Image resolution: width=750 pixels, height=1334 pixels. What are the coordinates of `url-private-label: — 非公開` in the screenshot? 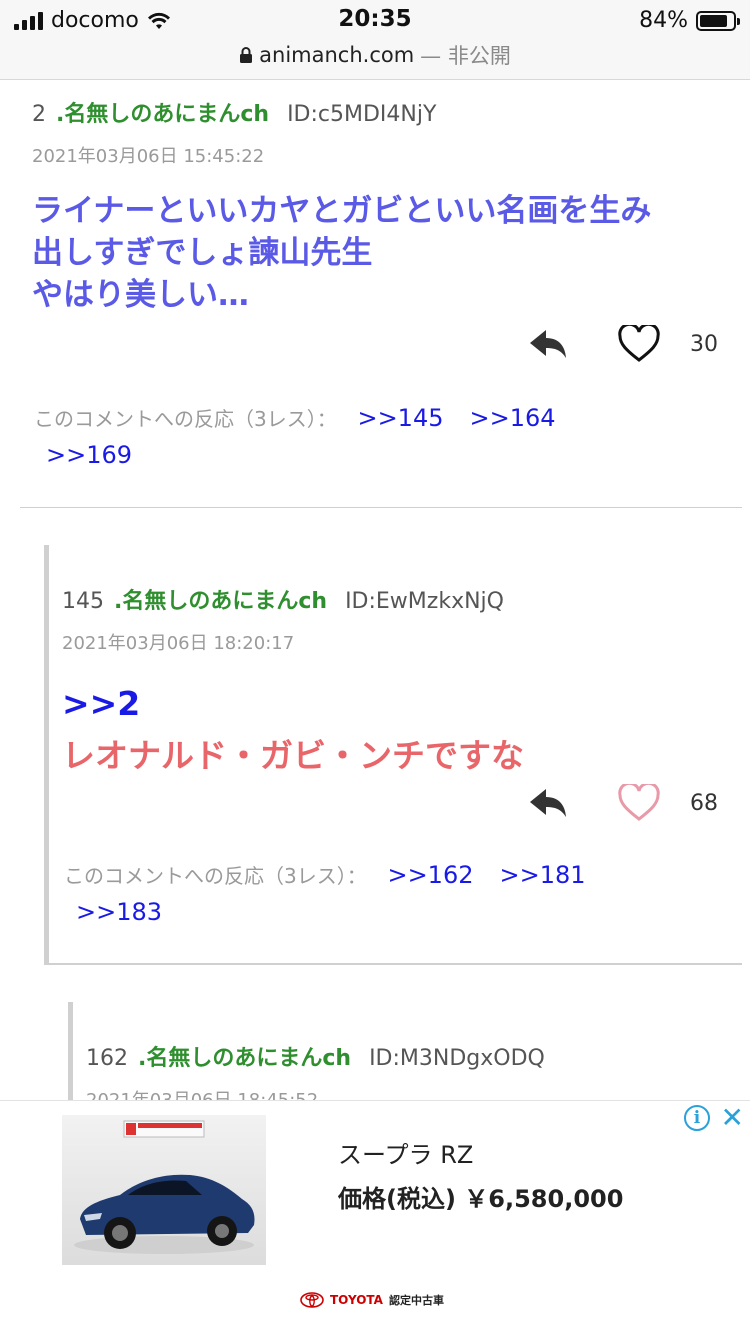 It's located at (465, 56).